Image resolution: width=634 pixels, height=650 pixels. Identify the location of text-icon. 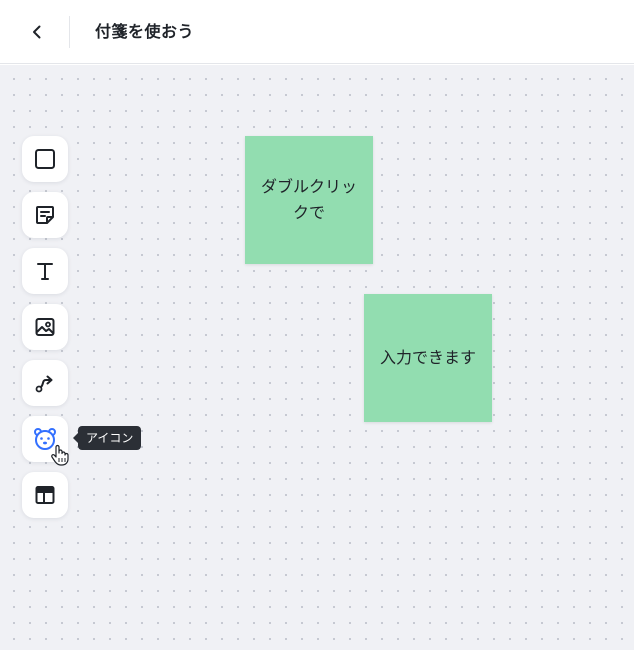
(45, 271).